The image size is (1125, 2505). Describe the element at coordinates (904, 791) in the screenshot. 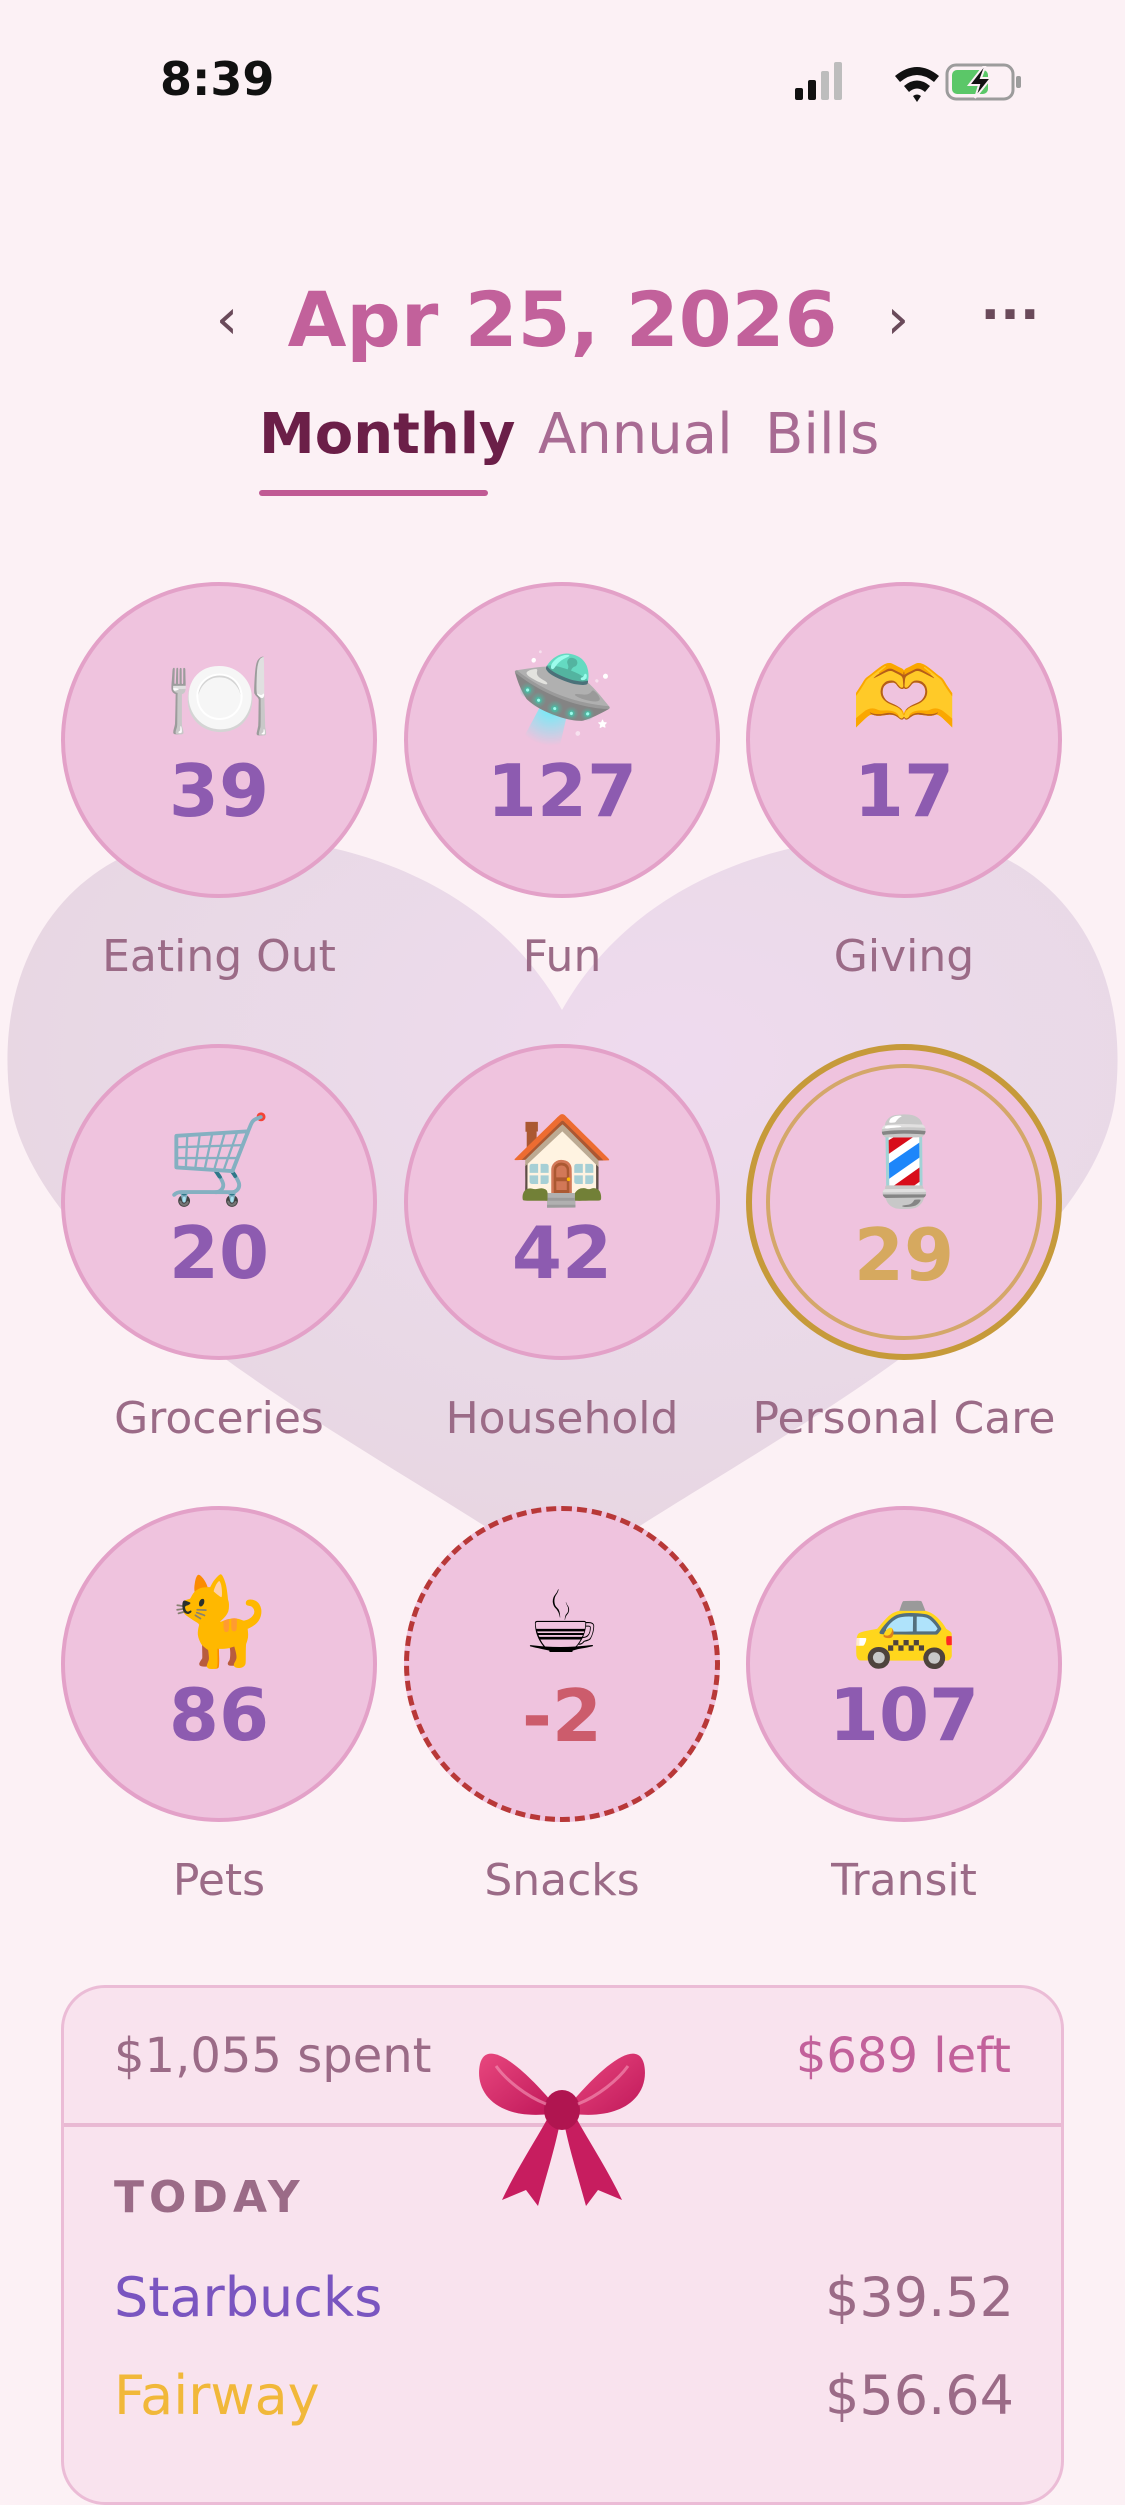

I see `category-value: 17` at that location.